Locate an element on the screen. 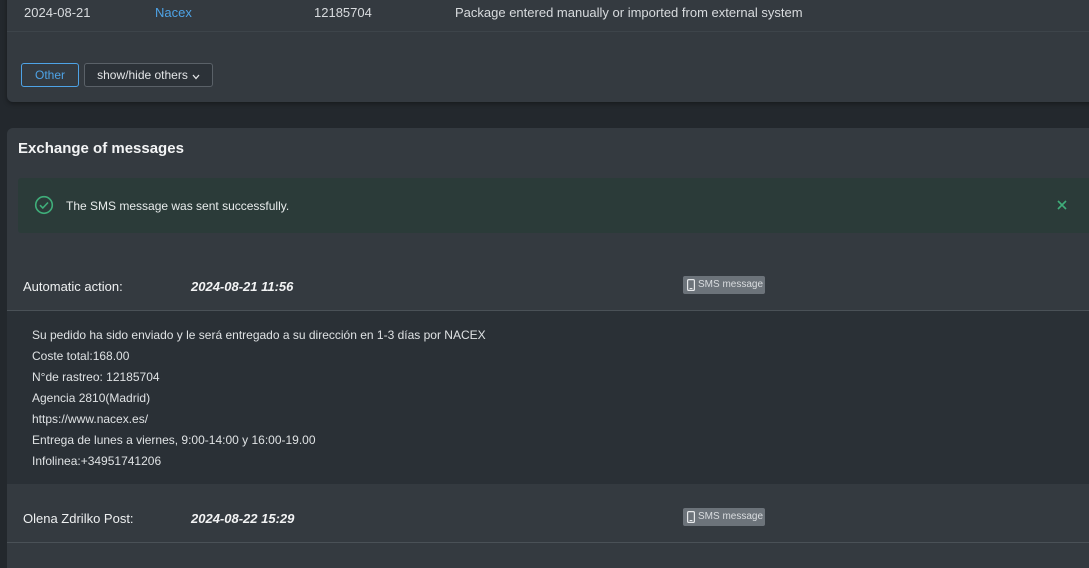 The image size is (1089, 568). filter-other-button: Other is located at coordinates (50, 75).